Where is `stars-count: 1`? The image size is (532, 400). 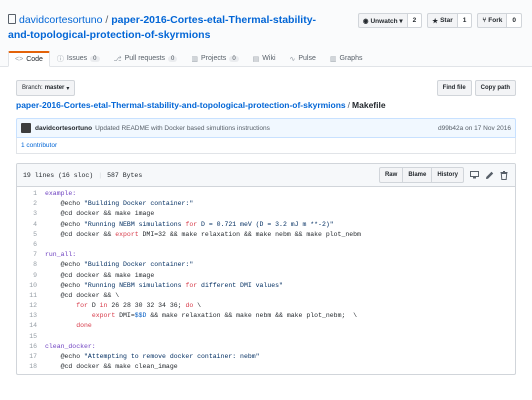 stars-count: 1 is located at coordinates (465, 20).